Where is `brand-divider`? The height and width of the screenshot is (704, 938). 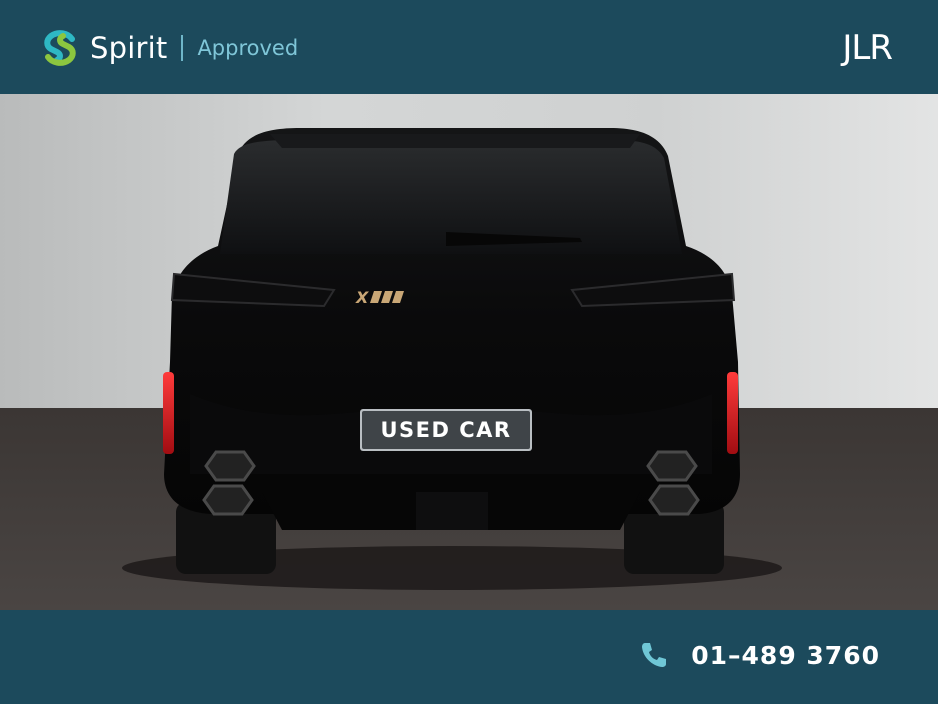 brand-divider is located at coordinates (182, 48).